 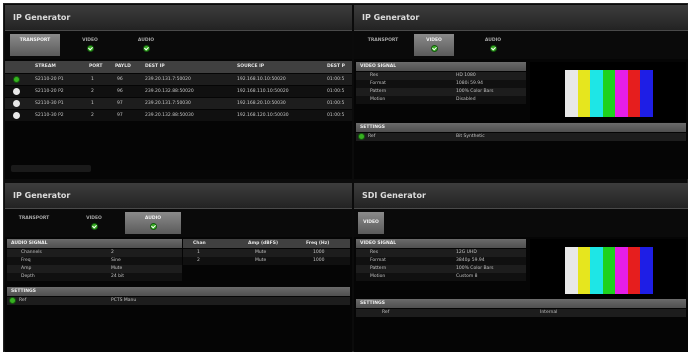 What do you see at coordinates (466, 99) in the screenshot?
I see `field-value: Disabled` at bounding box center [466, 99].